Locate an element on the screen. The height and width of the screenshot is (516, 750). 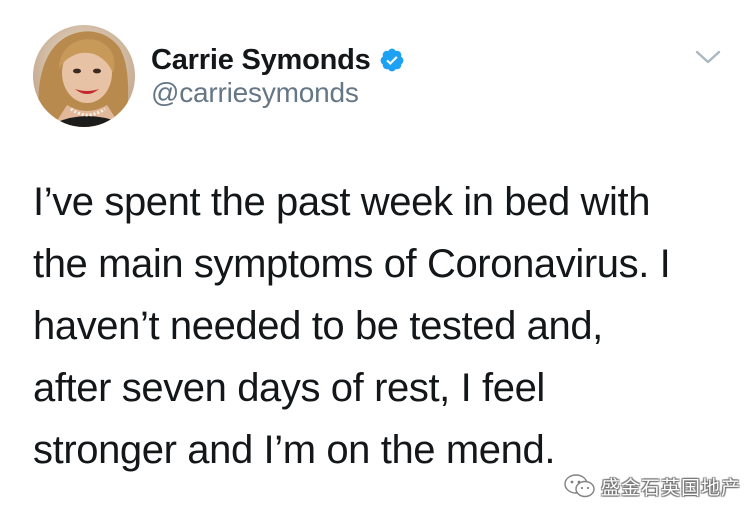
avatar-image is located at coordinates (84, 76).